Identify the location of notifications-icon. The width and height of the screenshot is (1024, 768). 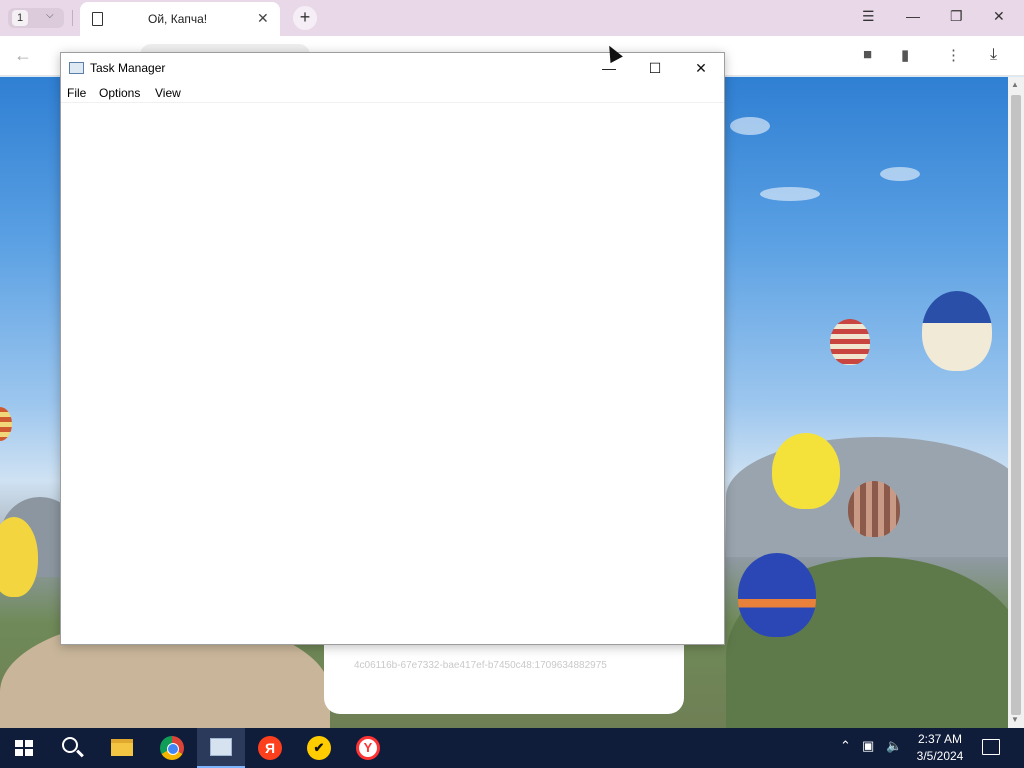
(991, 747).